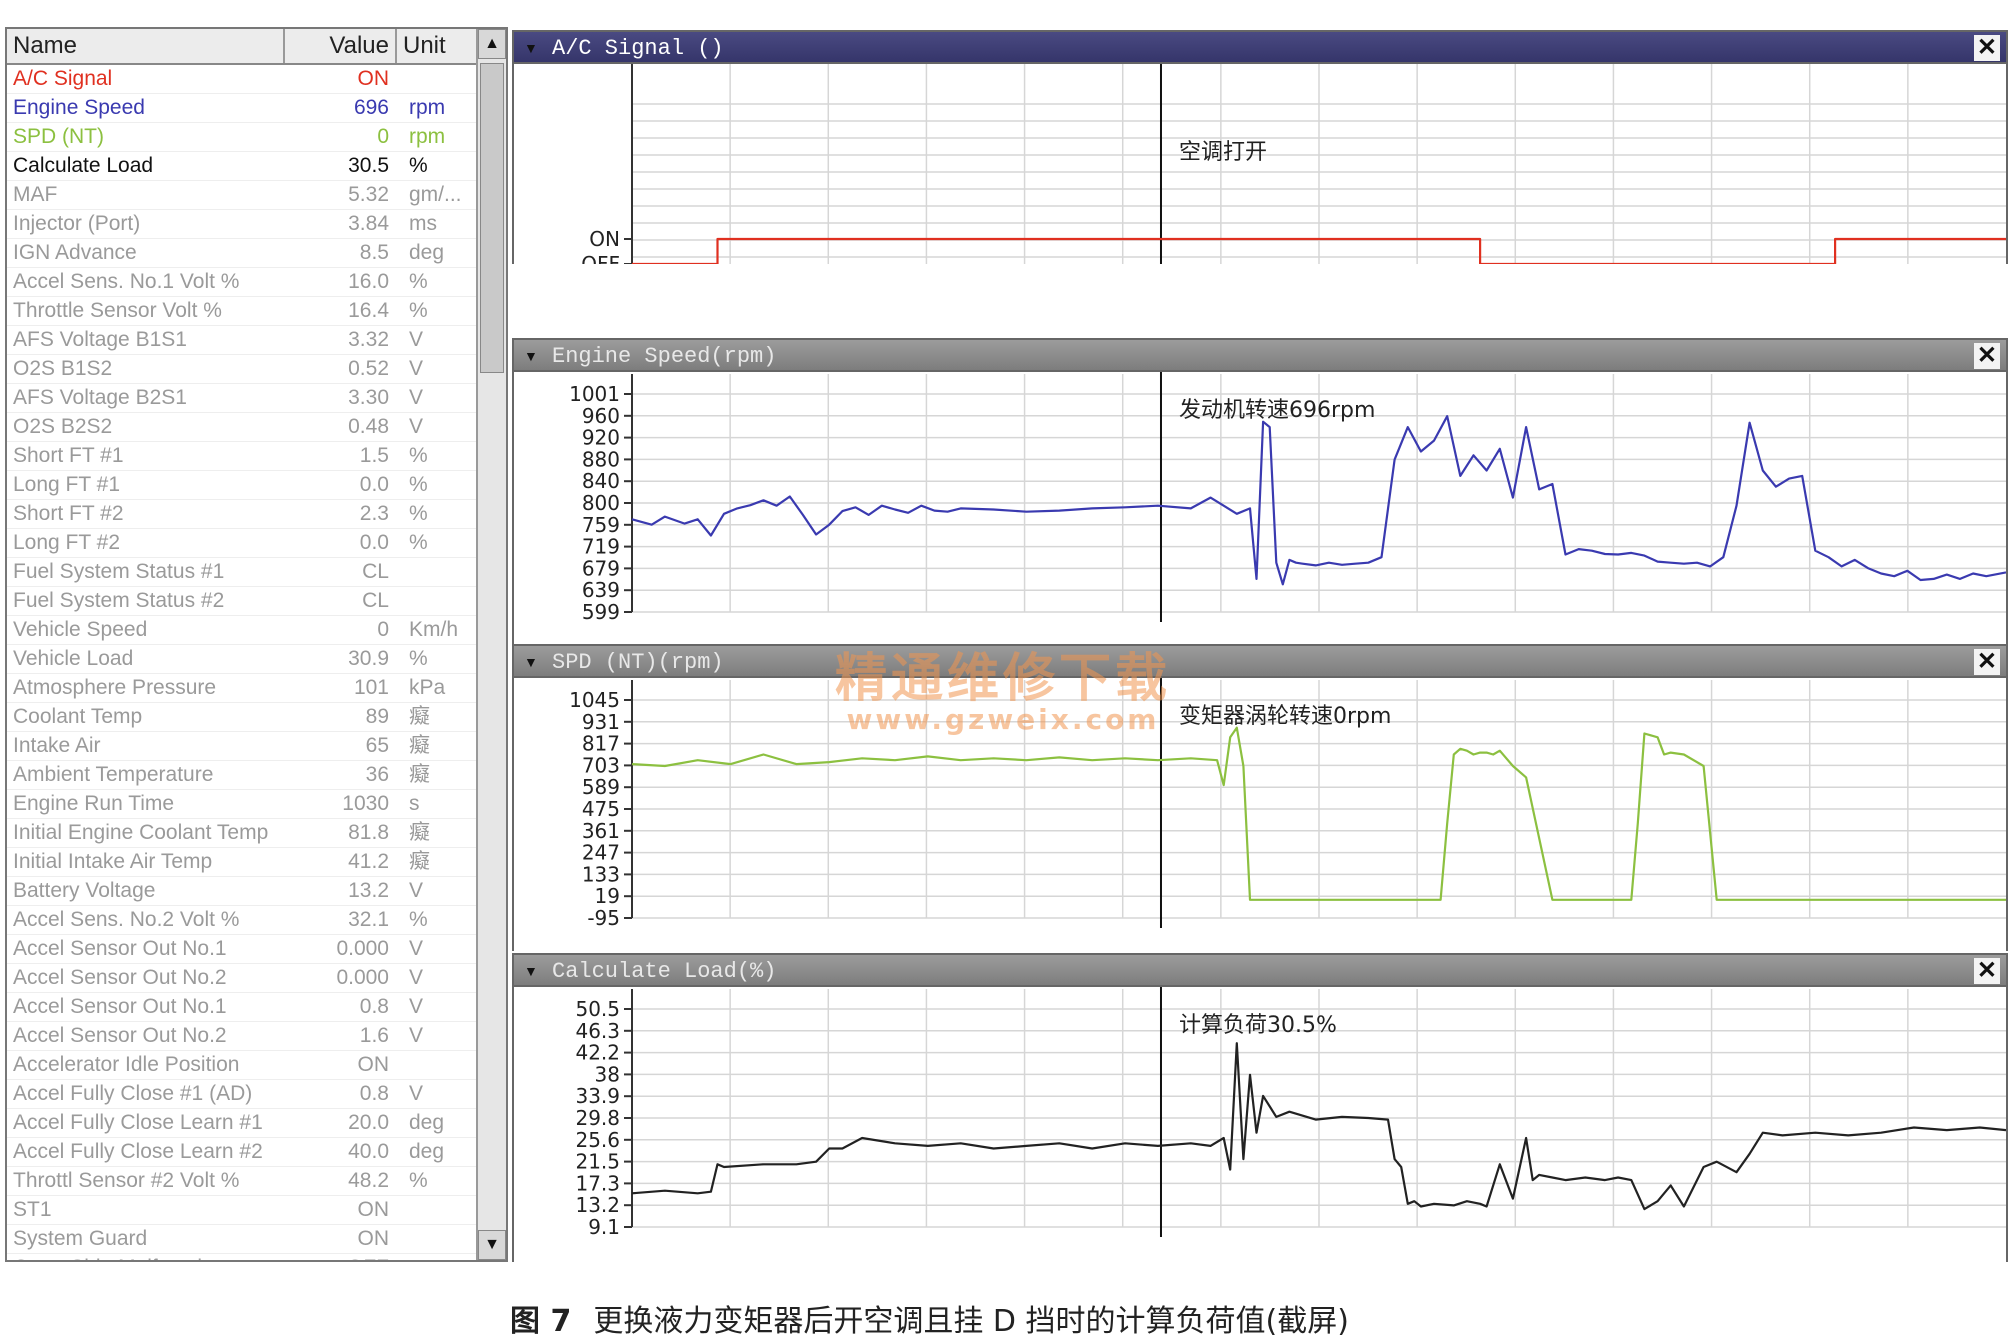 The width and height of the screenshot is (2014, 1340). Describe the element at coordinates (242, 572) in the screenshot. I see `table-row: Fuel System Status #1 CL` at that location.